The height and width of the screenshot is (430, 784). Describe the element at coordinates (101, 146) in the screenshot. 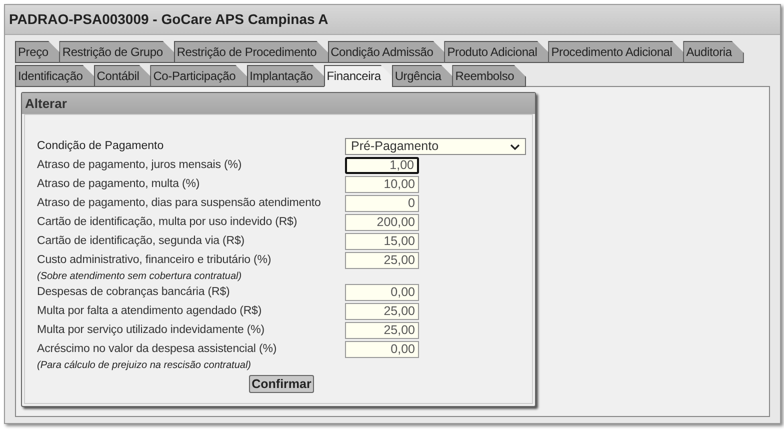

I see `field-label: Condição de Pagamento` at that location.